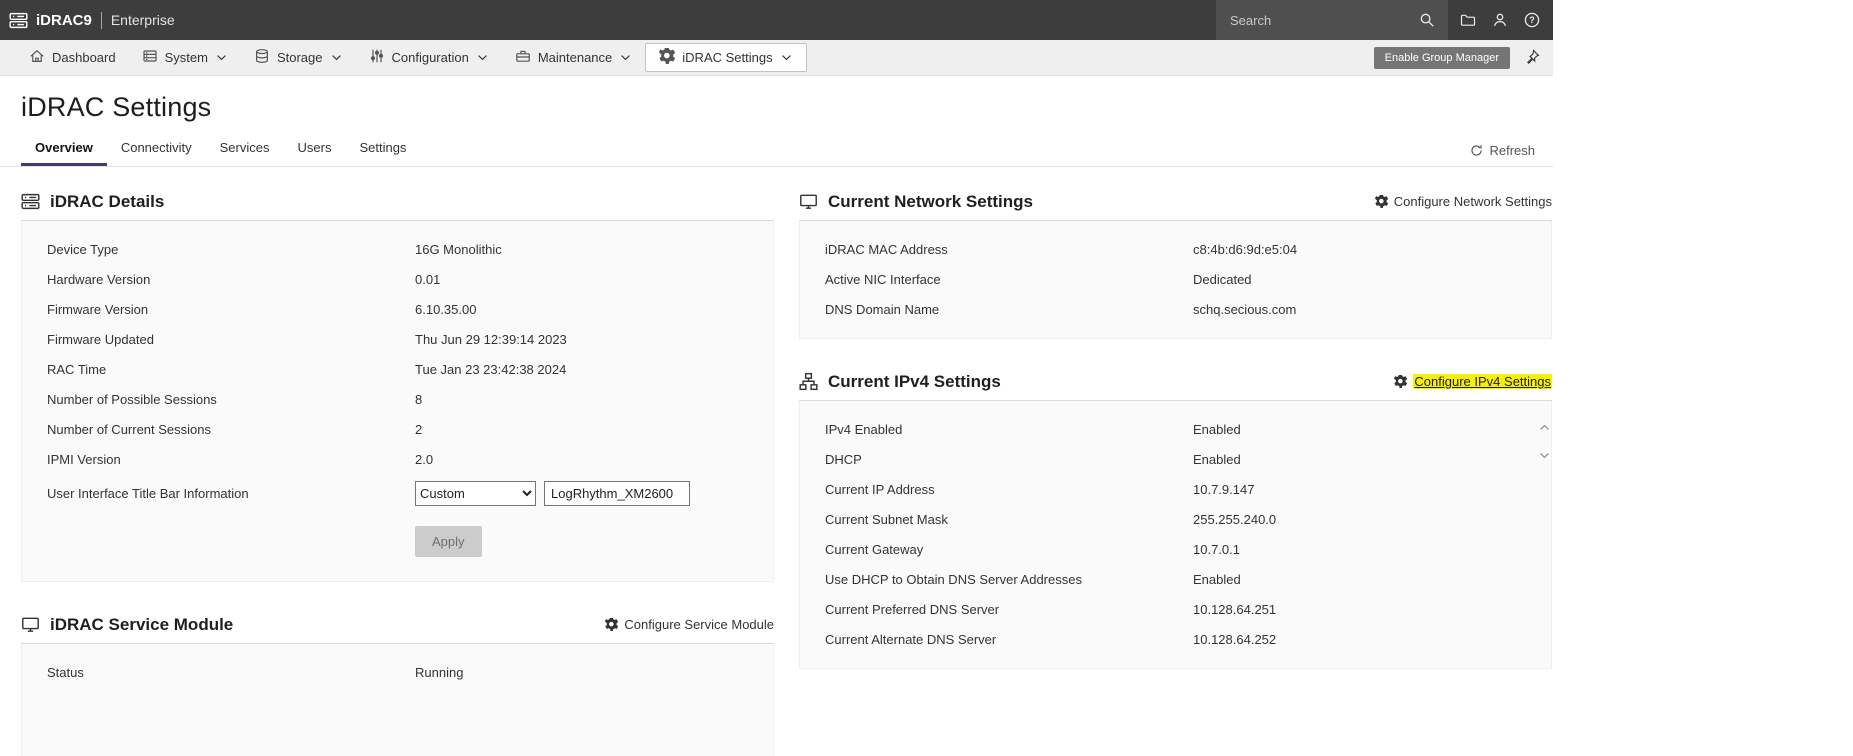  Describe the element at coordinates (1175, 489) in the screenshot. I see `table-row: Current IP Address 10.7.9.147` at that location.